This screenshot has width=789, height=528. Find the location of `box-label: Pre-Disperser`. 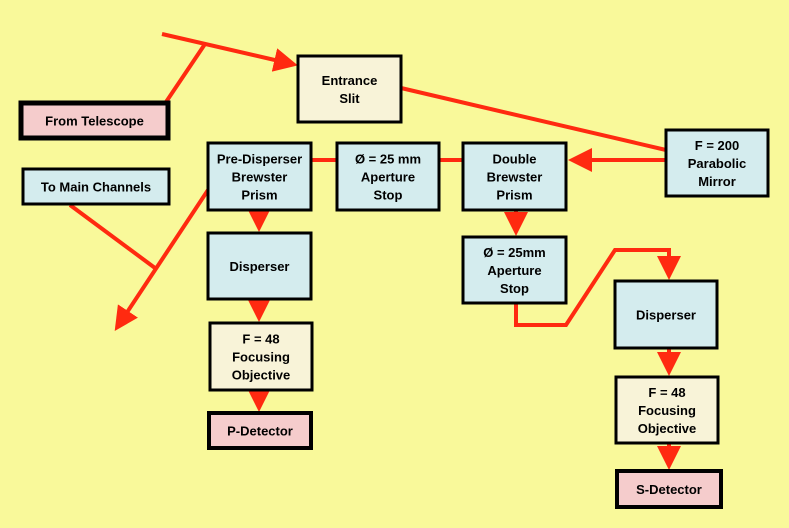

box-label: Pre-Disperser is located at coordinates (259, 159).